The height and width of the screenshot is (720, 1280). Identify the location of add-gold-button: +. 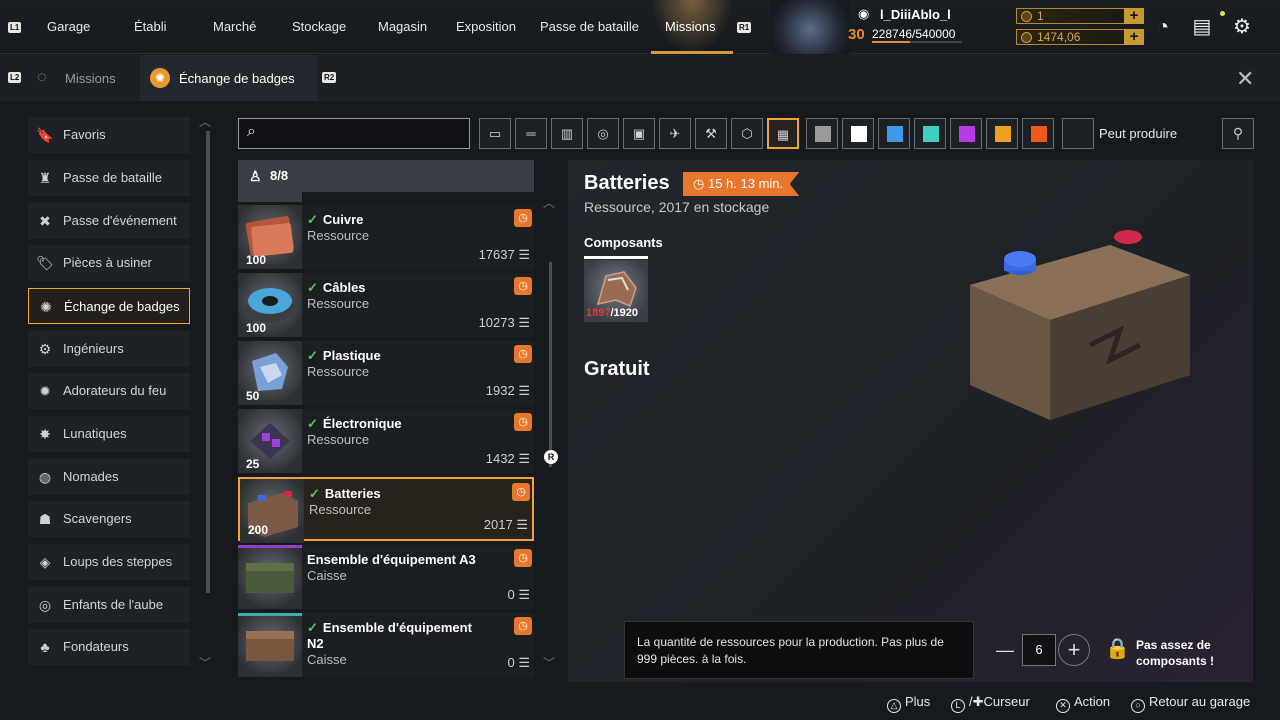
(1134, 37).